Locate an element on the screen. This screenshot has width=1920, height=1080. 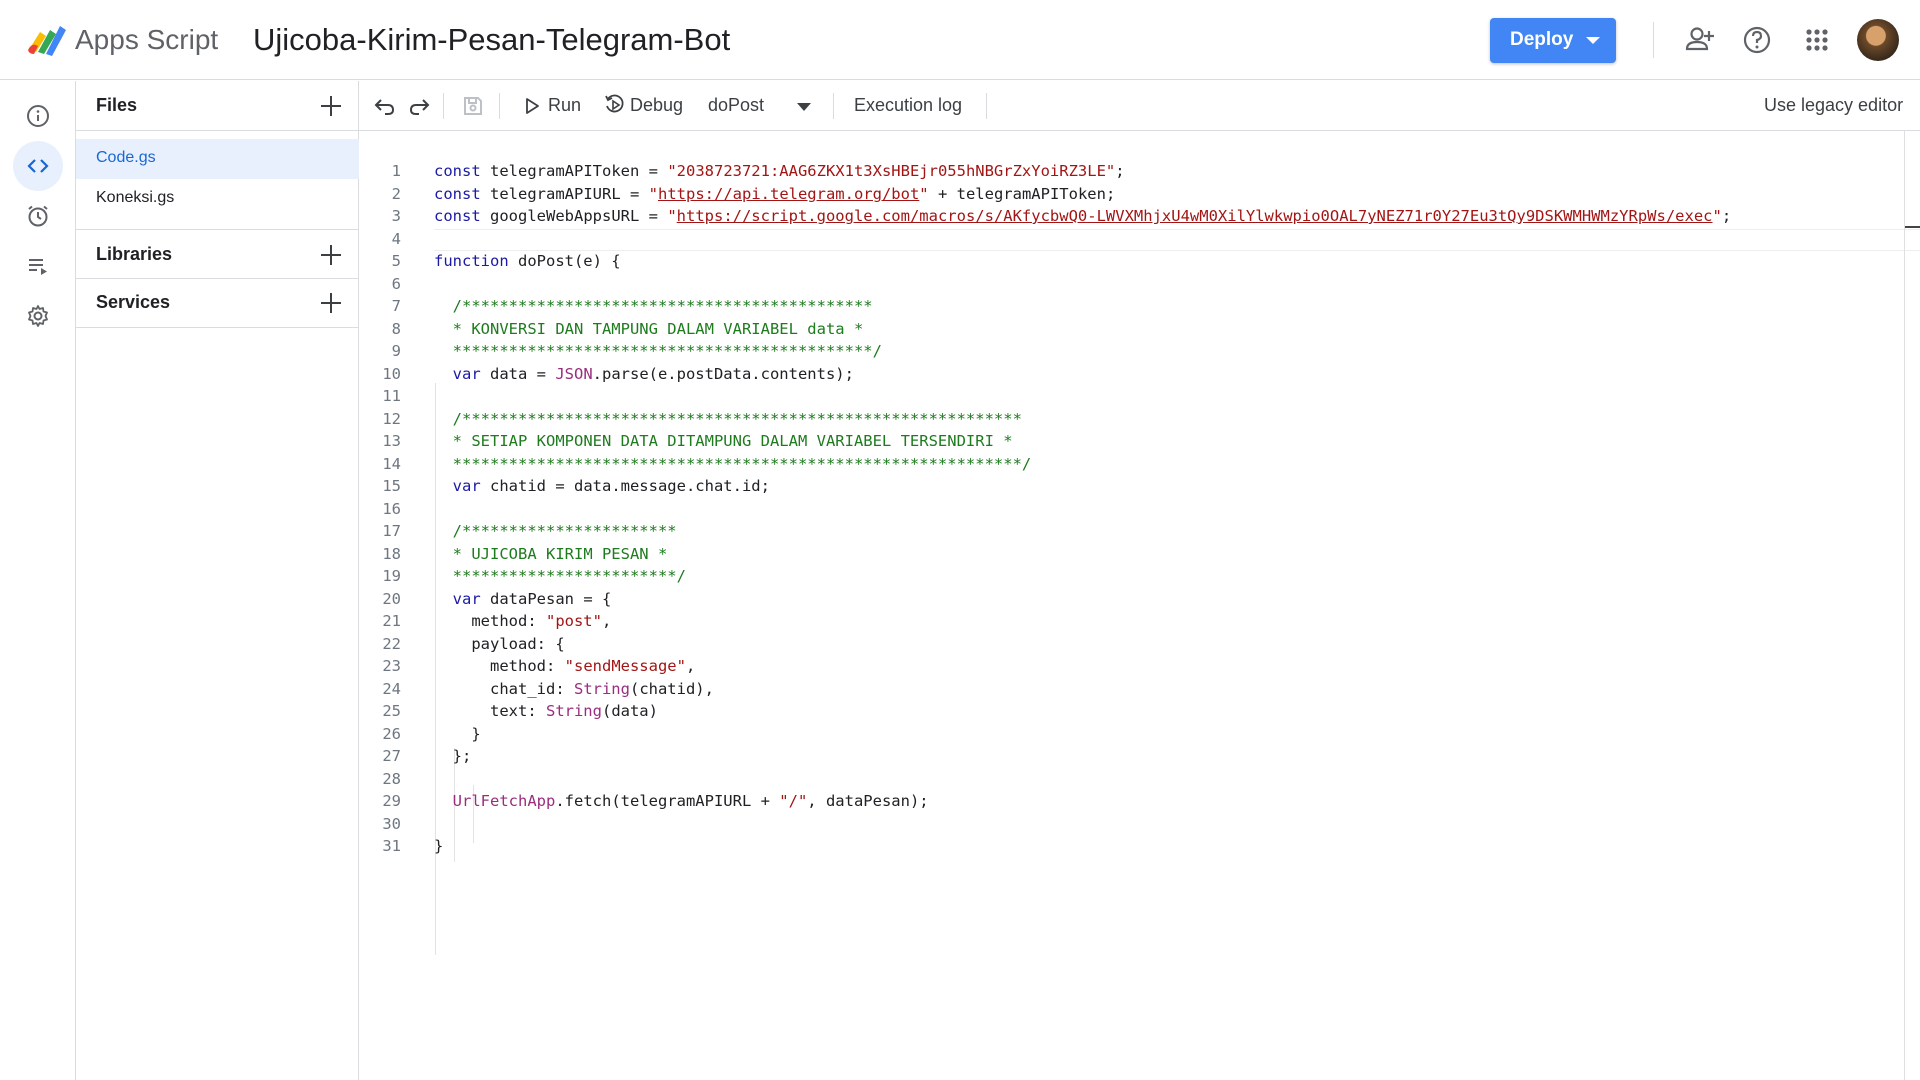
code-line: 6 is located at coordinates (1139, 286).